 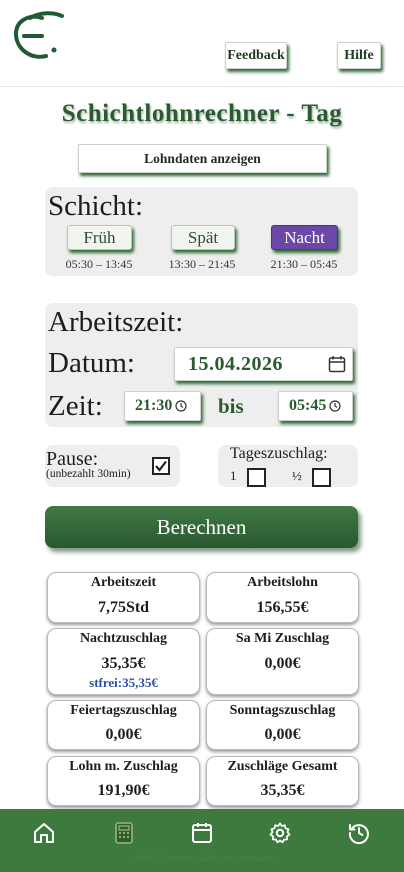 I want to click on result-card-zuschlaege-gesamt: Zuschläge Gesamt 35,35€, so click(x=282, y=781).